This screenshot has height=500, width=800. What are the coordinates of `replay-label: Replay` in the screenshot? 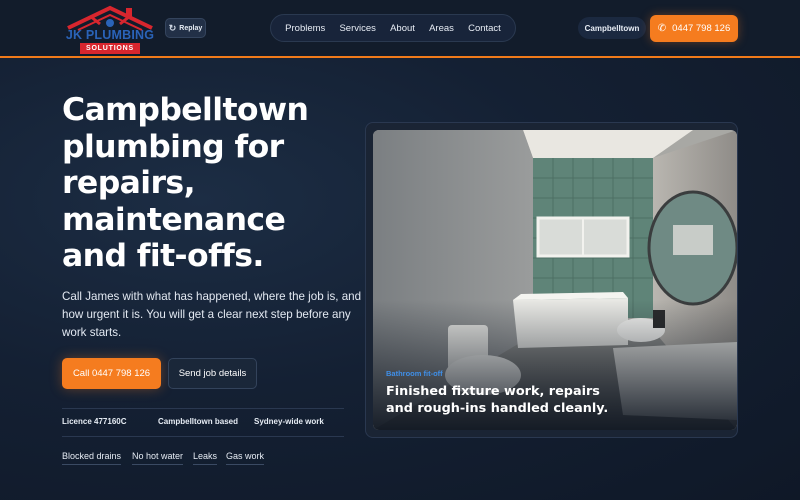 It's located at (191, 28).